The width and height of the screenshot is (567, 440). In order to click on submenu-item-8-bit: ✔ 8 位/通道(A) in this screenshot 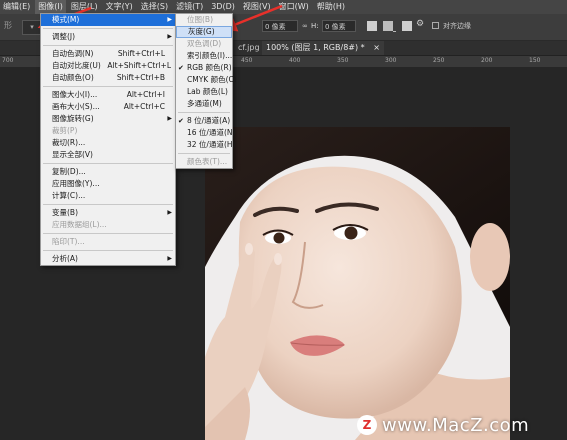, I will do `click(204, 121)`.